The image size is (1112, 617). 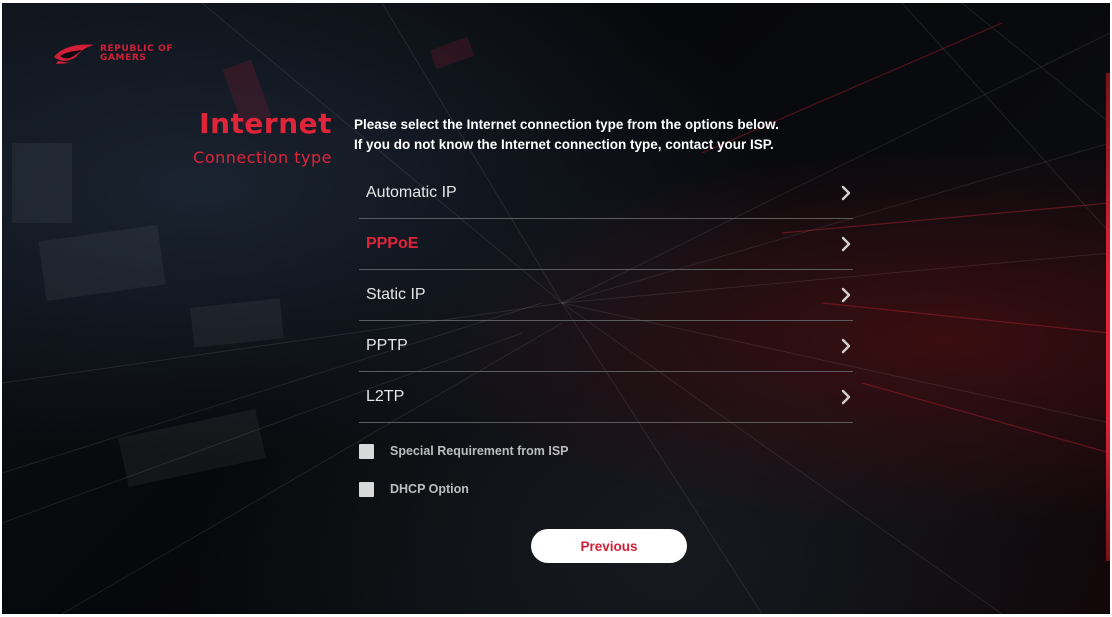 What do you see at coordinates (411, 192) in the screenshot?
I see `option-label: Automatic IP` at bounding box center [411, 192].